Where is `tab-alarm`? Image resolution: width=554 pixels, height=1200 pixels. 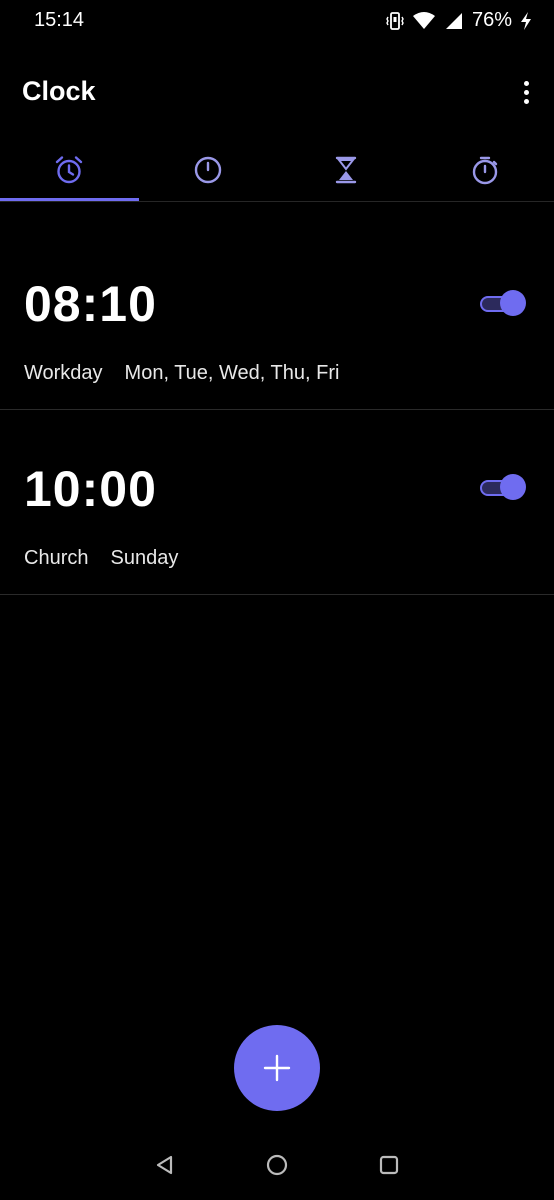
tab-alarm is located at coordinates (69, 170).